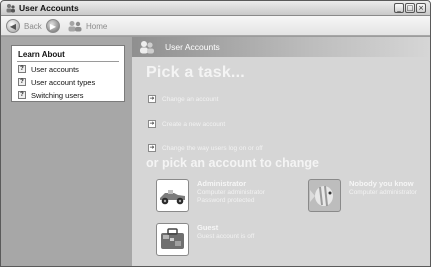 This screenshot has width=431, height=267. Describe the element at coordinates (75, 26) in the screenshot. I see `users-home-icon` at that location.